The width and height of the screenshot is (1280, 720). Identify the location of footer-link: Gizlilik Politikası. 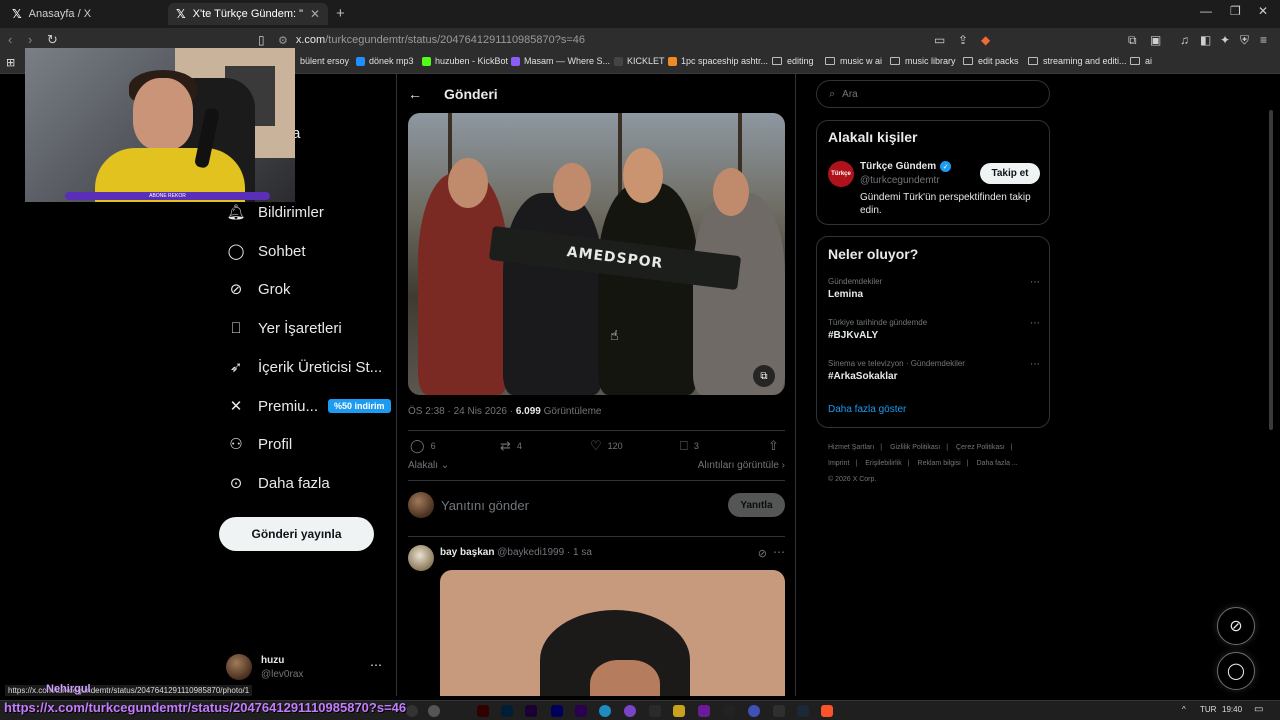
(915, 447).